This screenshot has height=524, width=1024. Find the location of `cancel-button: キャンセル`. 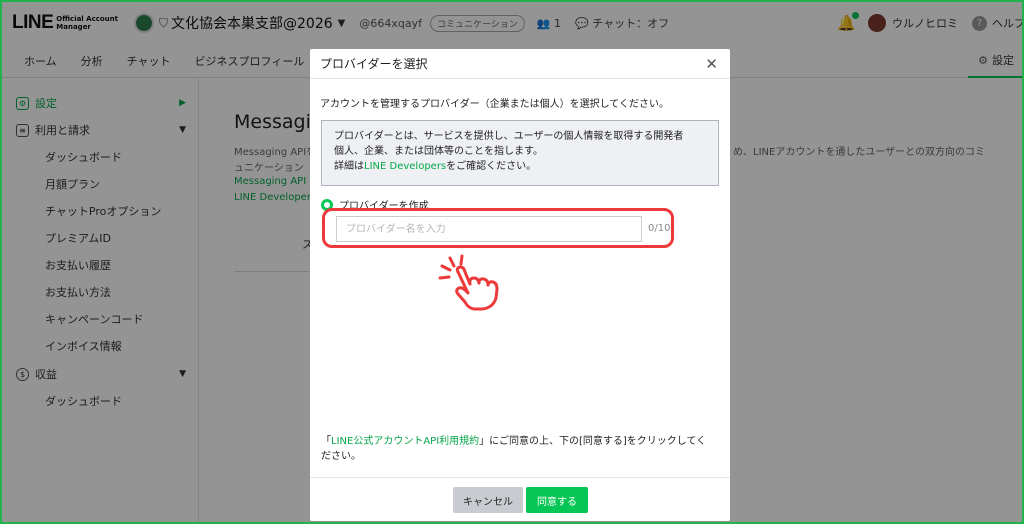

cancel-button: キャンセル is located at coordinates (488, 500).